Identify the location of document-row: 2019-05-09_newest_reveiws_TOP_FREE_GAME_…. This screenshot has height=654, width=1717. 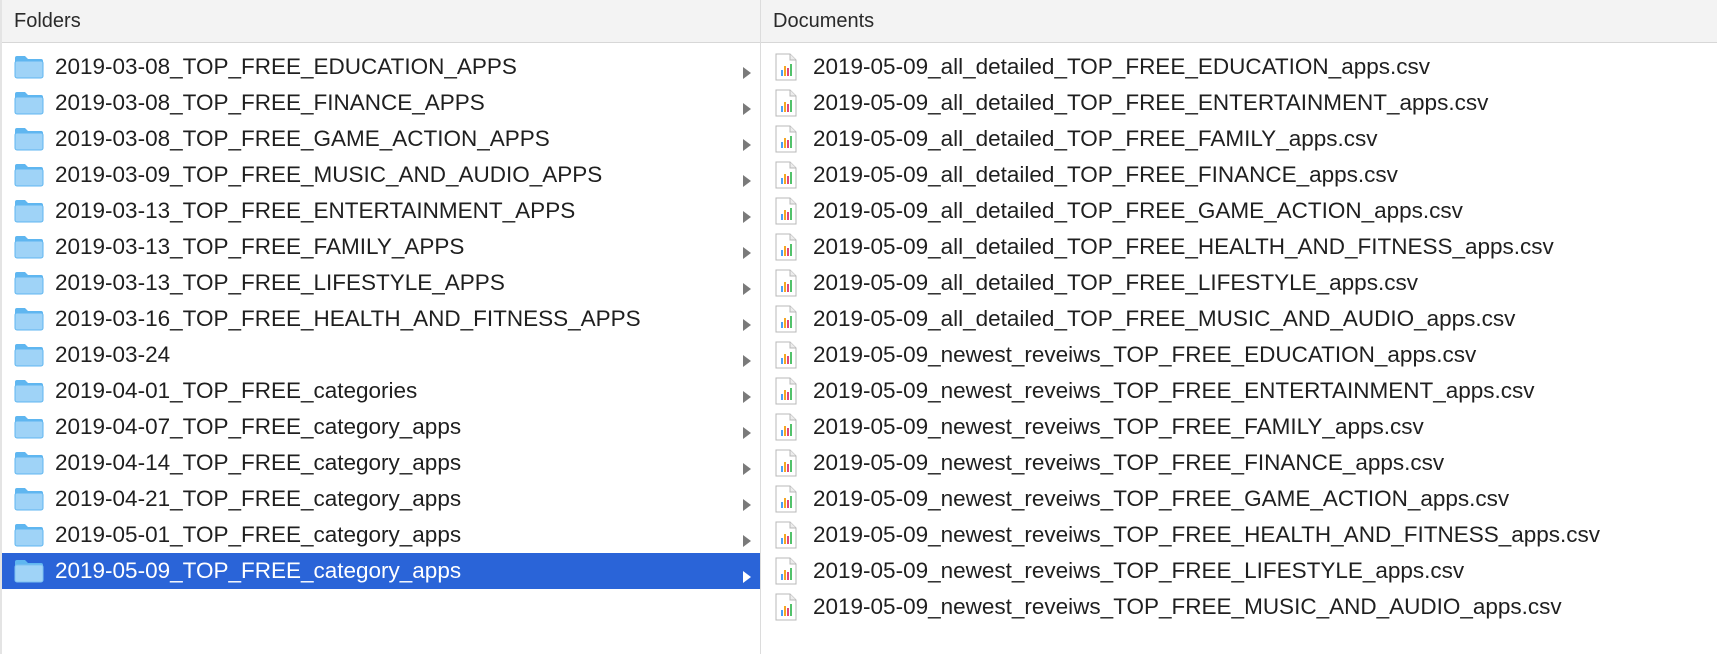
(1239, 499).